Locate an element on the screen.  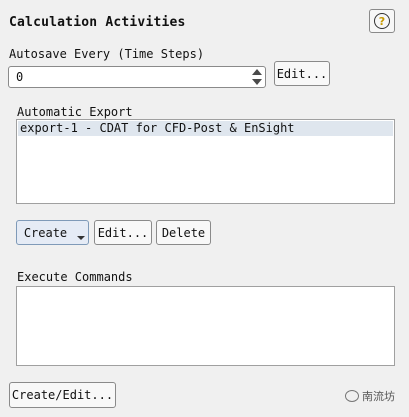
export-delete-button: Delete is located at coordinates (183, 232).